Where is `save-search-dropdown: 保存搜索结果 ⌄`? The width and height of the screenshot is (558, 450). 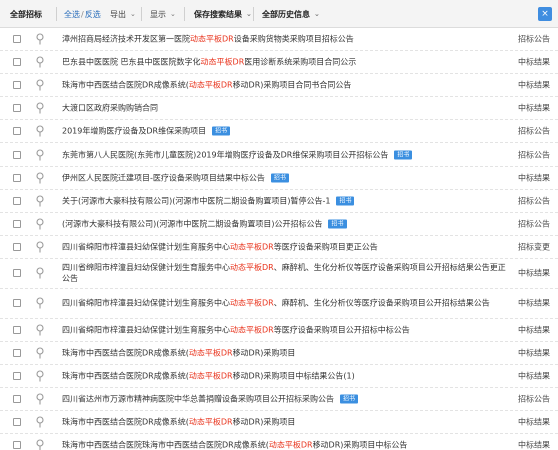
save-search-dropdown: 保存搜索结果 ⌄ is located at coordinates (223, 14).